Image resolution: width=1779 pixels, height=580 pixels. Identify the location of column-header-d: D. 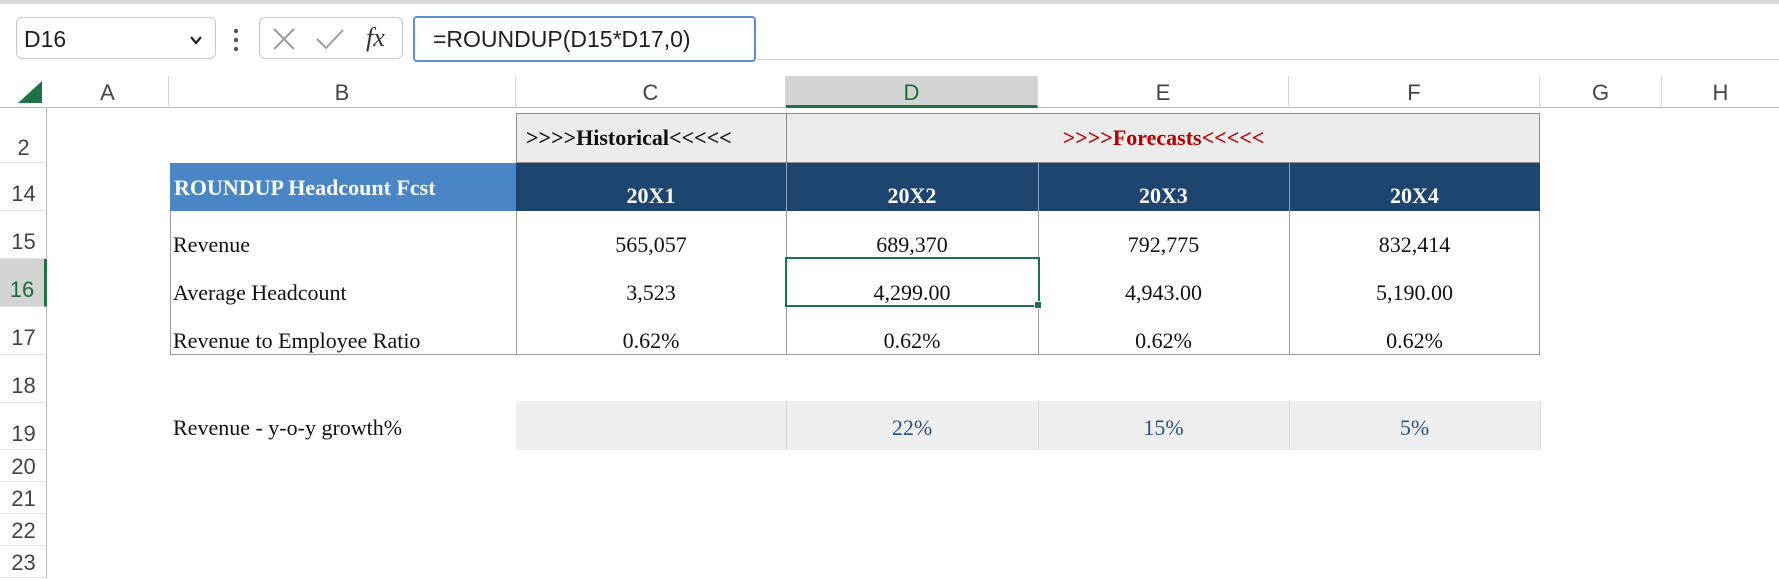
(912, 92).